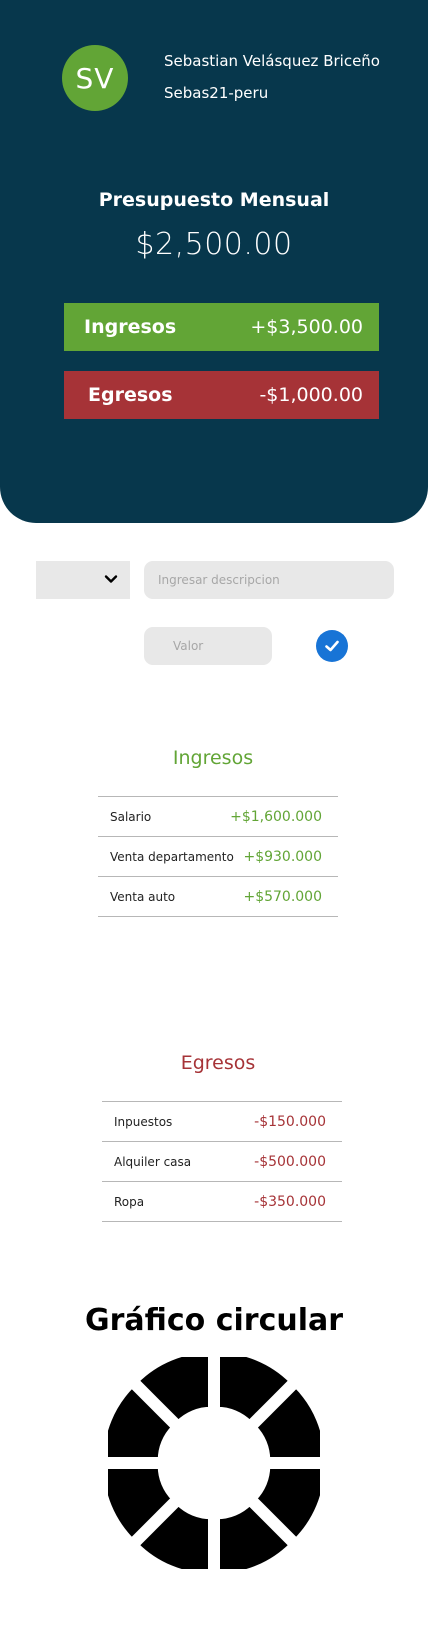 The image size is (428, 1638). What do you see at coordinates (216, 93) in the screenshot?
I see `user-handle: Sebas21-peru` at bounding box center [216, 93].